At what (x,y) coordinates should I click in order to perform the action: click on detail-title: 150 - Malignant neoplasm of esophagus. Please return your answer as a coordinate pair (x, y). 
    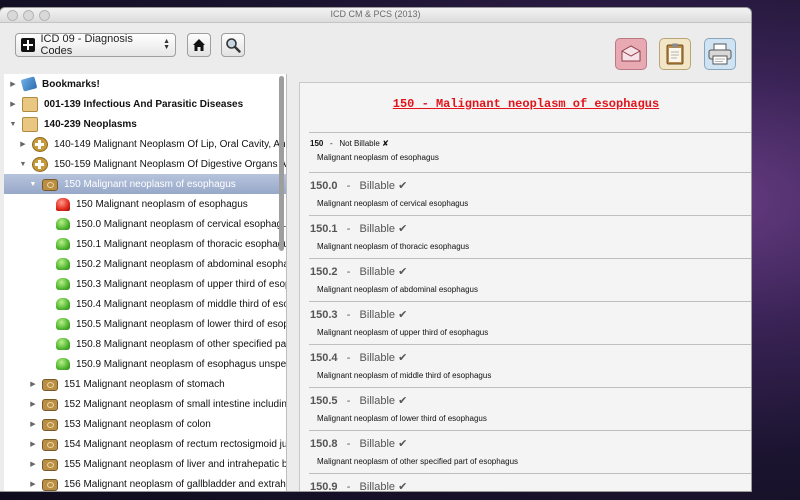
    Looking at the image, I should click on (526, 104).